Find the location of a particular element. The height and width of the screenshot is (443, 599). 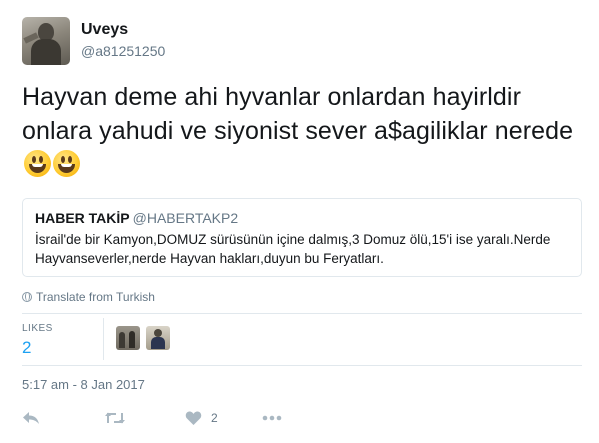

translate-link: Translate from Turkish is located at coordinates (88, 297).